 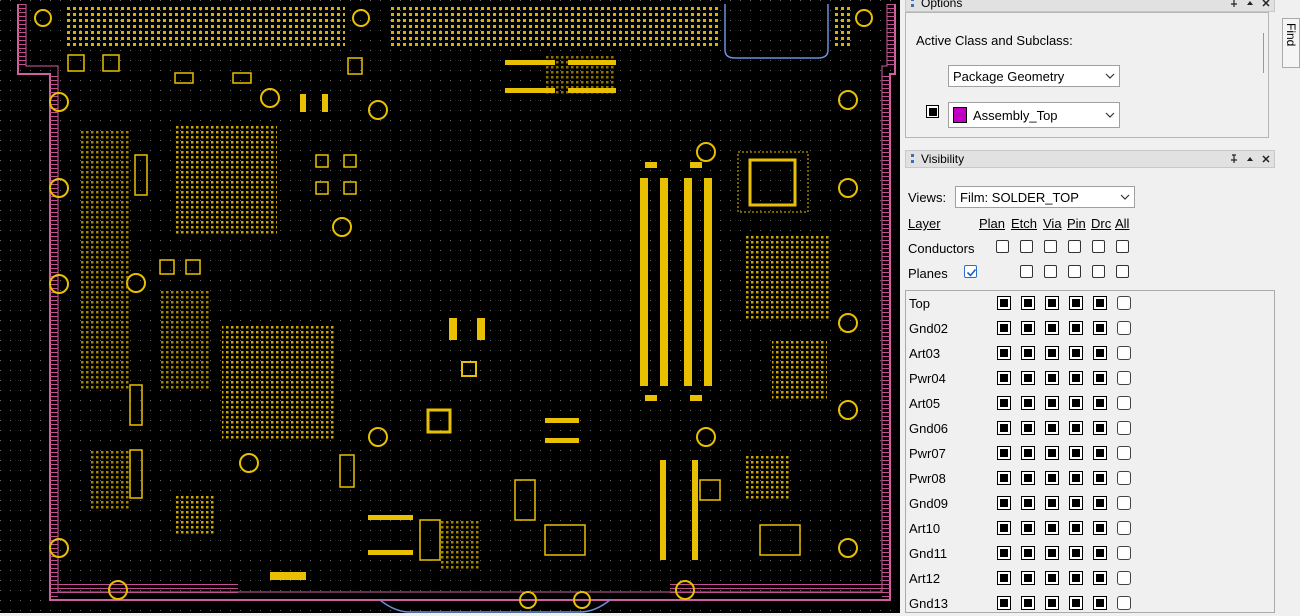 I want to click on planes-plan-checkbox, so click(x=970, y=271).